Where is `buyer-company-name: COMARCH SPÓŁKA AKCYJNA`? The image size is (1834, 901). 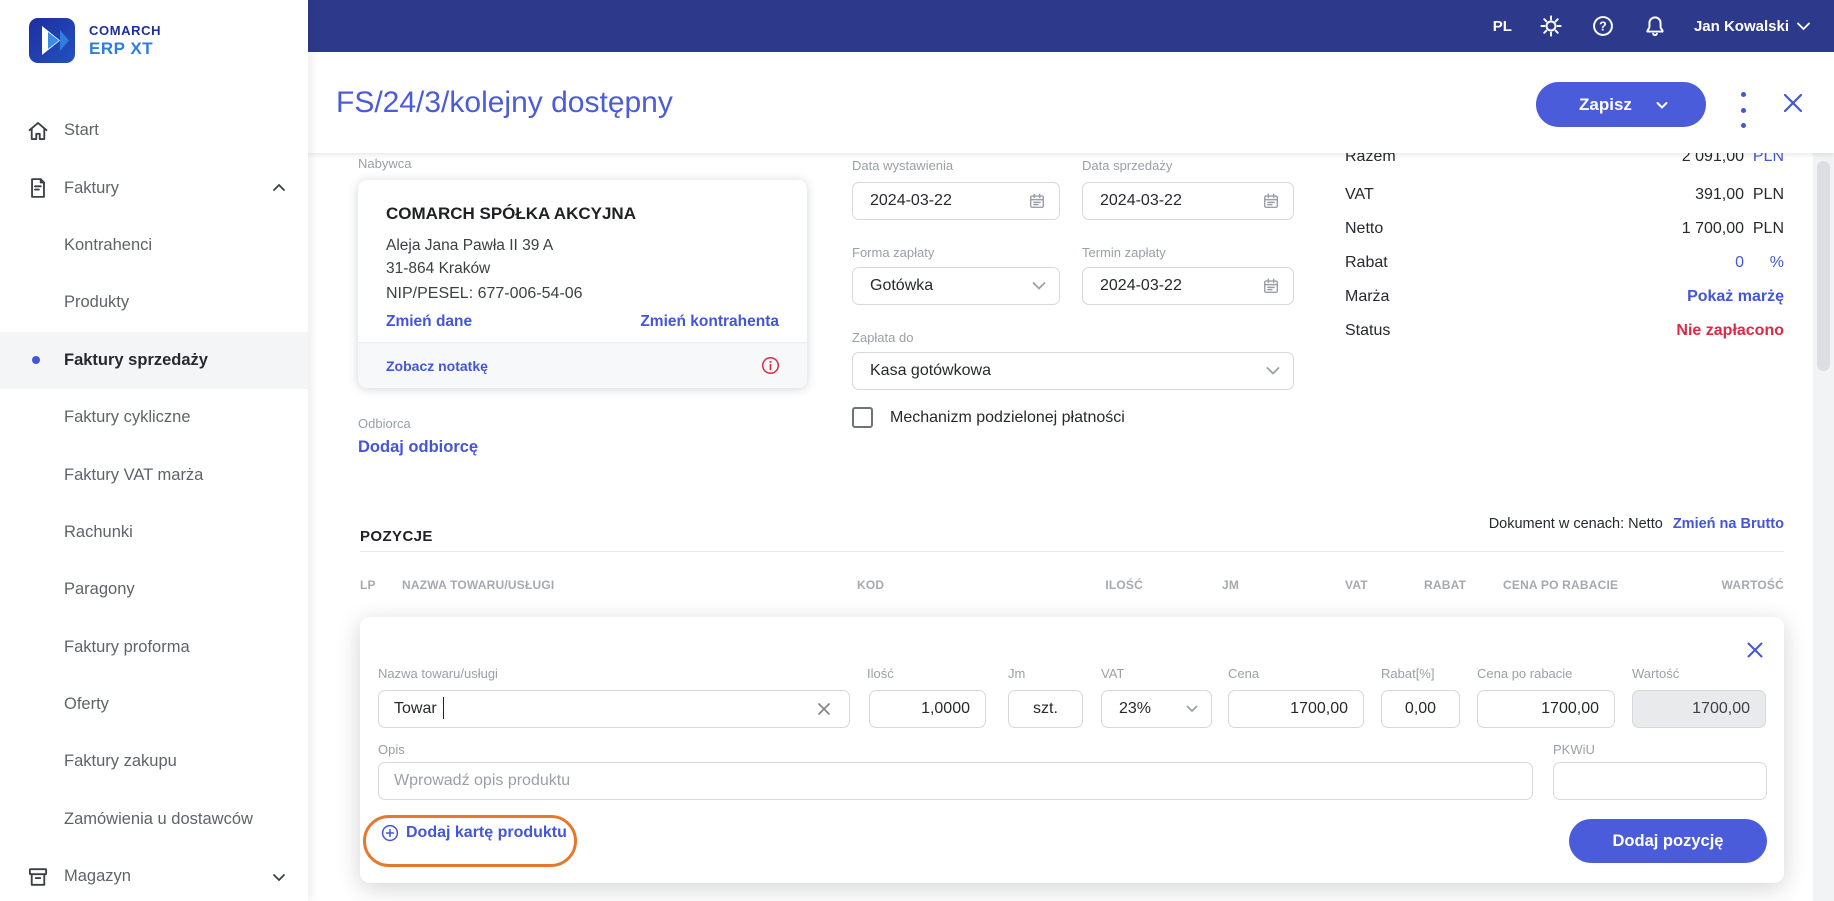 buyer-company-name: COMARCH SPÓŁKA AKCYJNA is located at coordinates (511, 213).